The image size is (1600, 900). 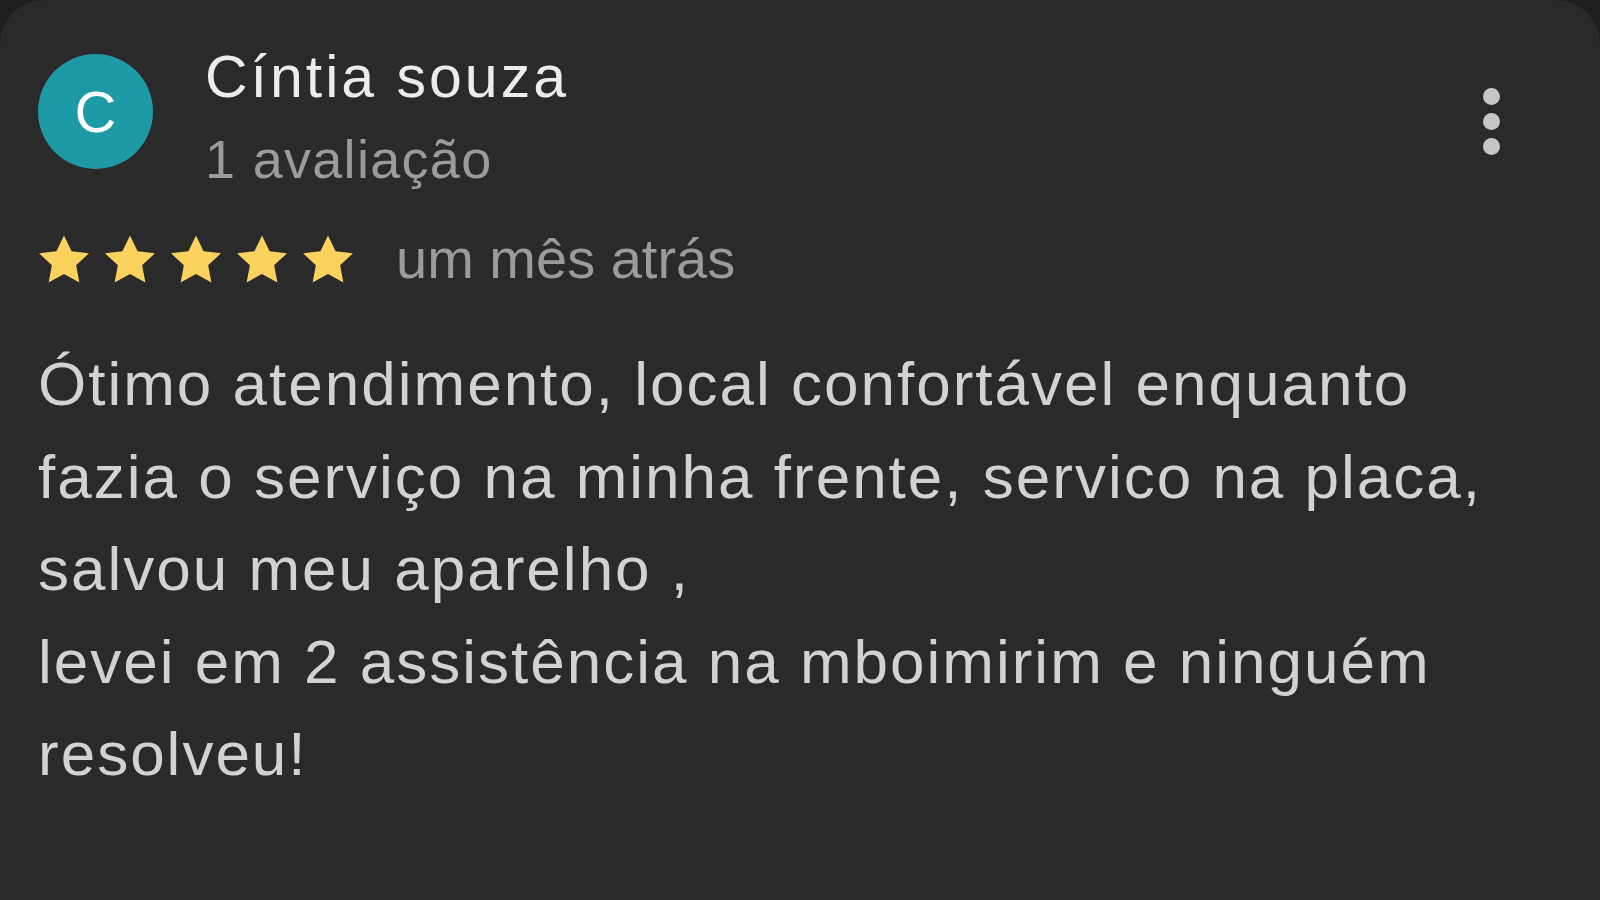 What do you see at coordinates (349, 159) in the screenshot?
I see `review-count: 1 avaliação` at bounding box center [349, 159].